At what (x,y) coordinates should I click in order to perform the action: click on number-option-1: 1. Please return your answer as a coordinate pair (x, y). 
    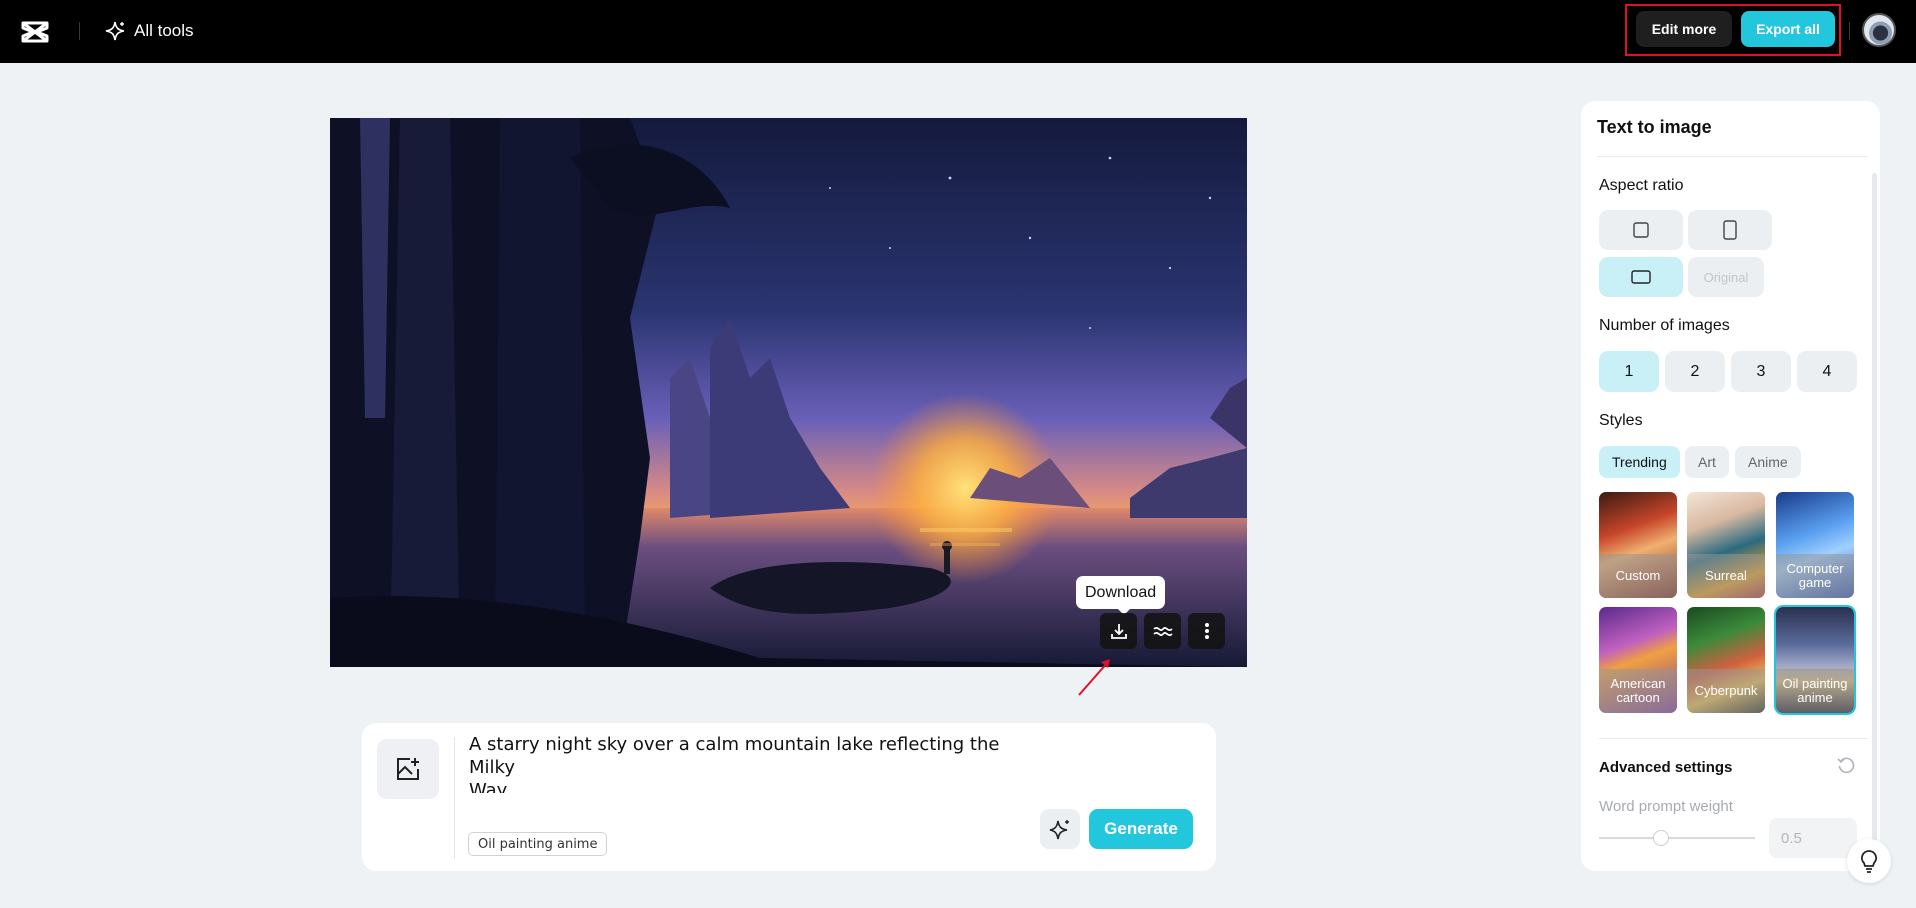
    Looking at the image, I should click on (1629, 371).